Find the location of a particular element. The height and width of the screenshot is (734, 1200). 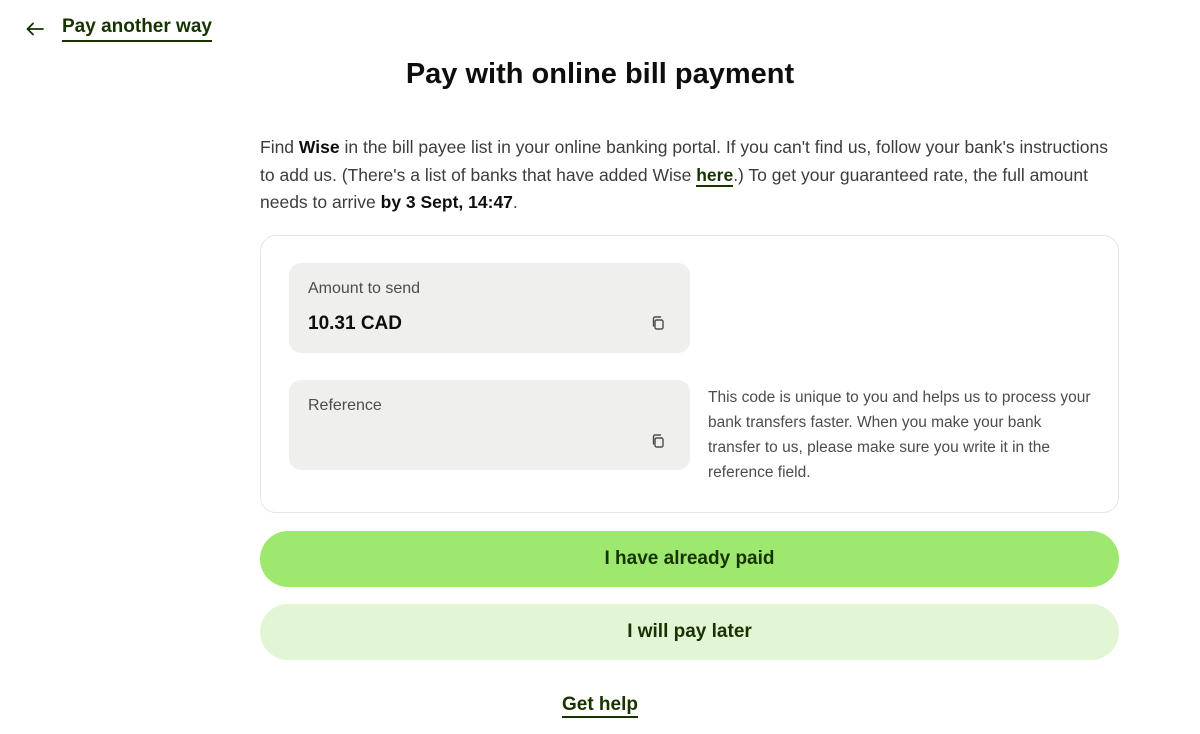

deadline-text: by 3 Sept, 14:47 is located at coordinates (446, 202).